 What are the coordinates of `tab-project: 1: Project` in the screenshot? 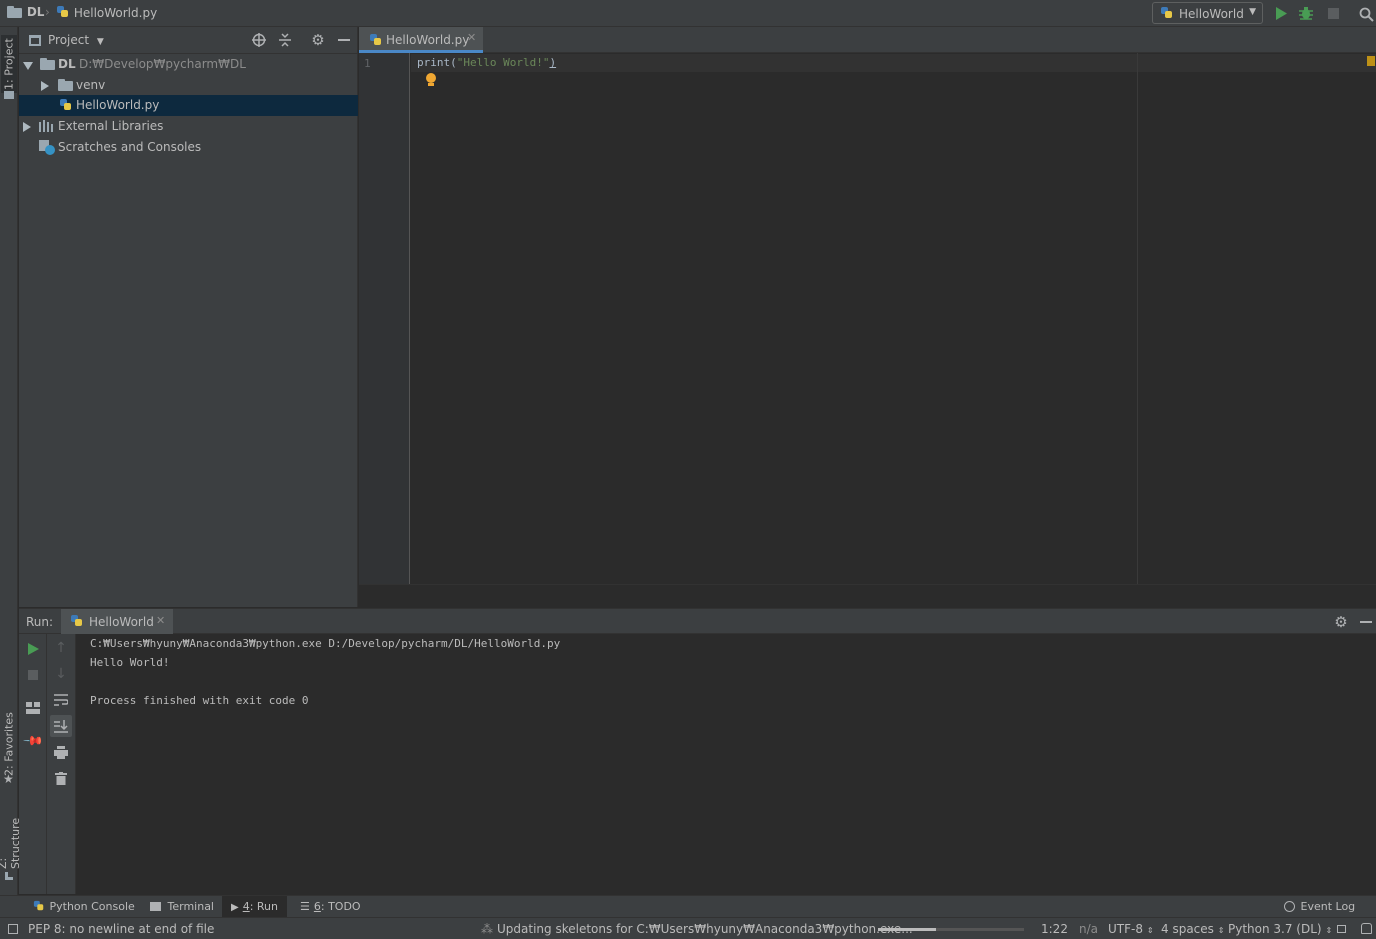 It's located at (9, 64).